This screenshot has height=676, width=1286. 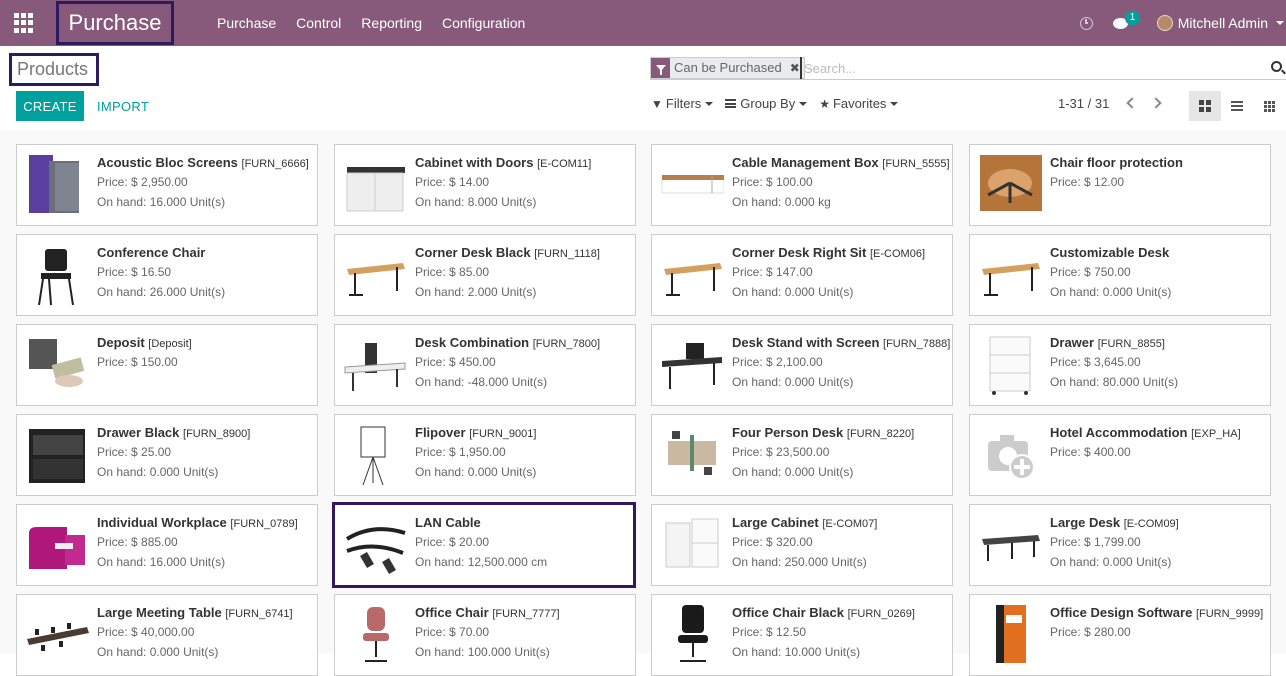 I want to click on menu-reporting: Reporting, so click(x=391, y=23).